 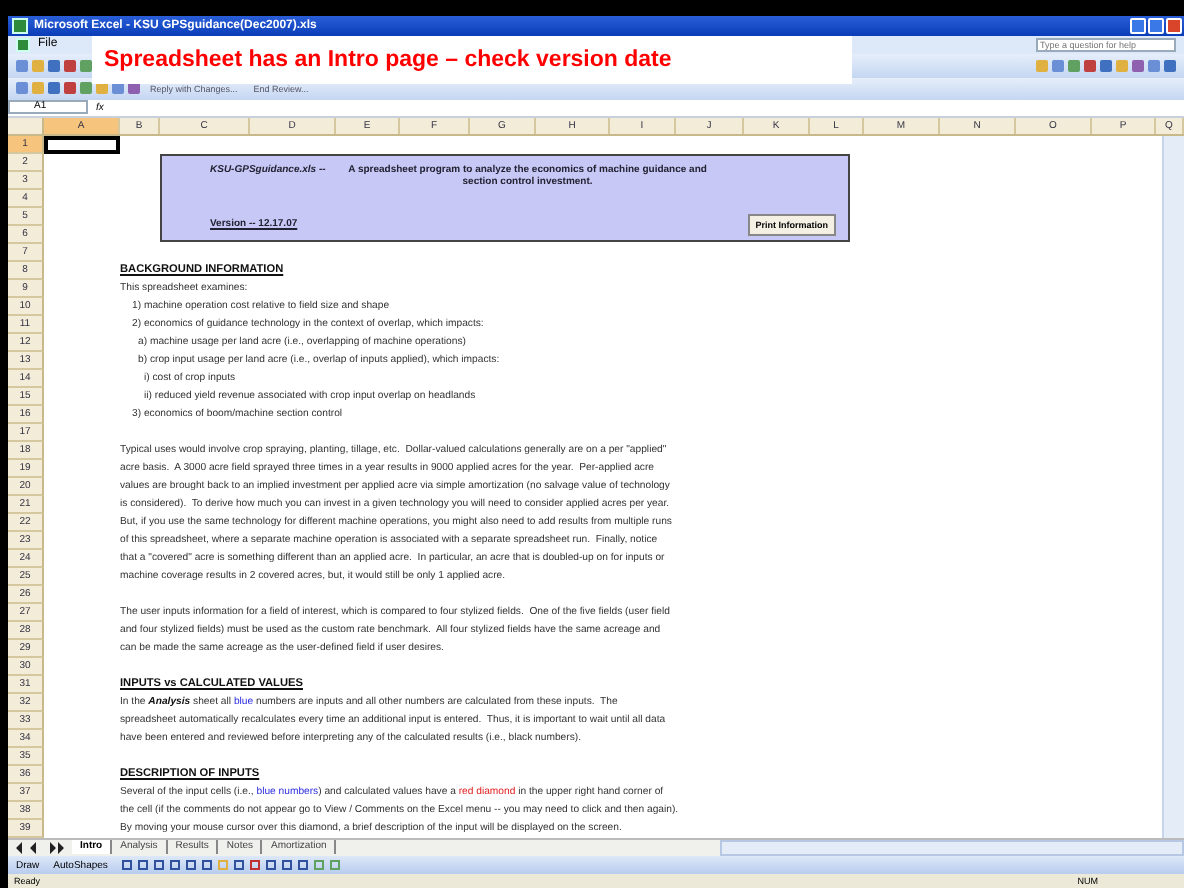 I want to click on vertical-scrollbar, so click(x=1173, y=486).